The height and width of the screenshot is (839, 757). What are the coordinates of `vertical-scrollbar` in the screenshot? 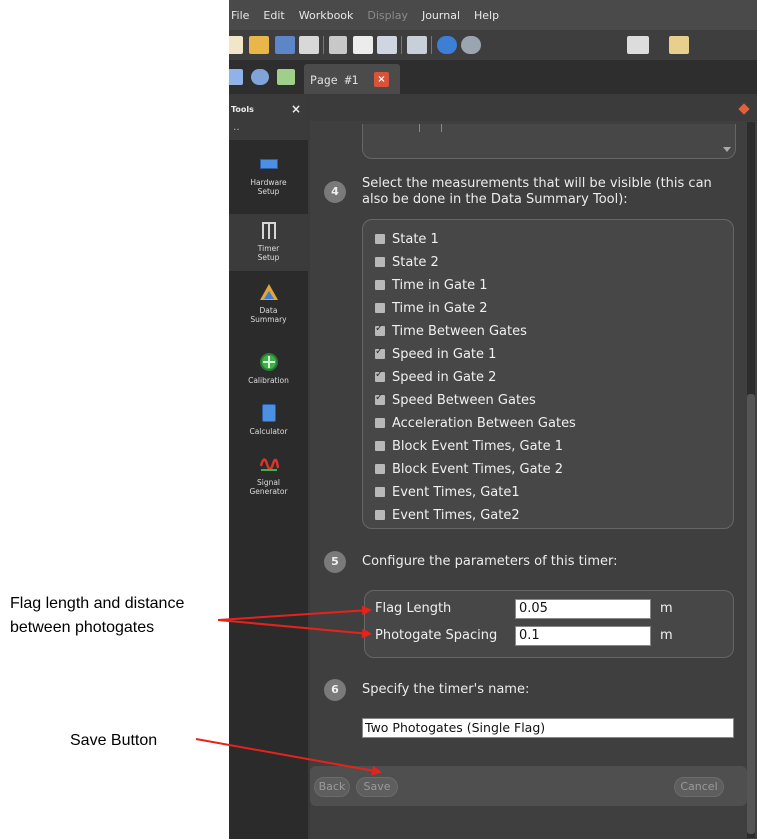 It's located at (751, 480).